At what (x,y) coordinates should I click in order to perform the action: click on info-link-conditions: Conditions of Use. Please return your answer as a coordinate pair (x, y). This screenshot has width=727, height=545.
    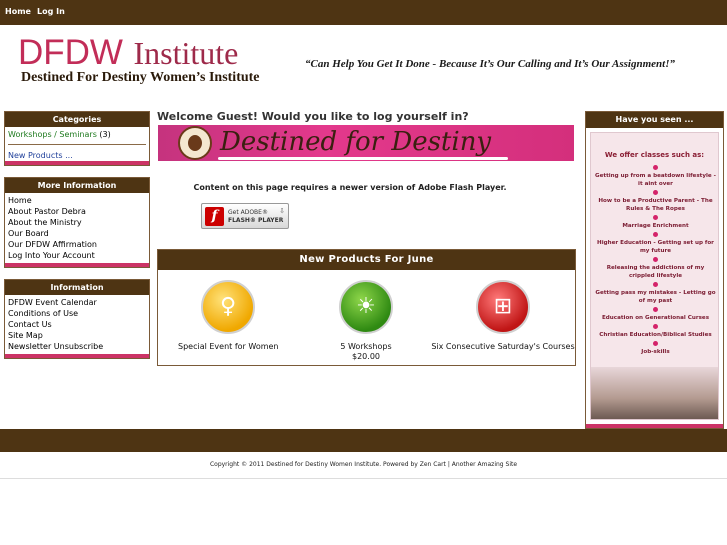
    Looking at the image, I should click on (77, 313).